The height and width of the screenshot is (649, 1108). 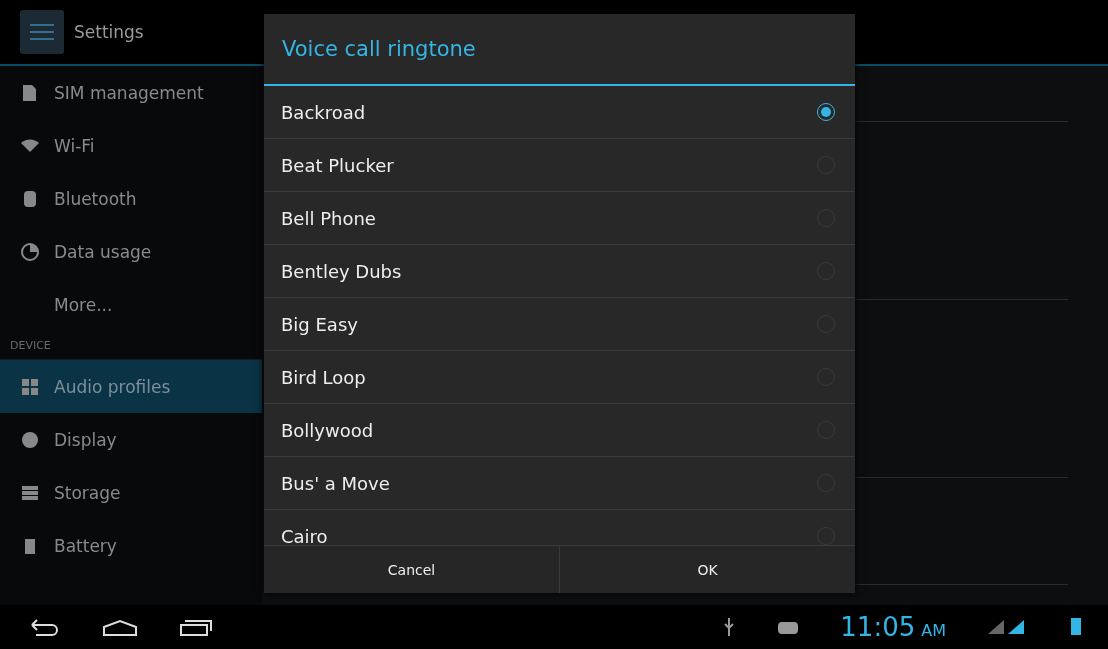 I want to click on sidebar-item: Display, so click(x=131, y=439).